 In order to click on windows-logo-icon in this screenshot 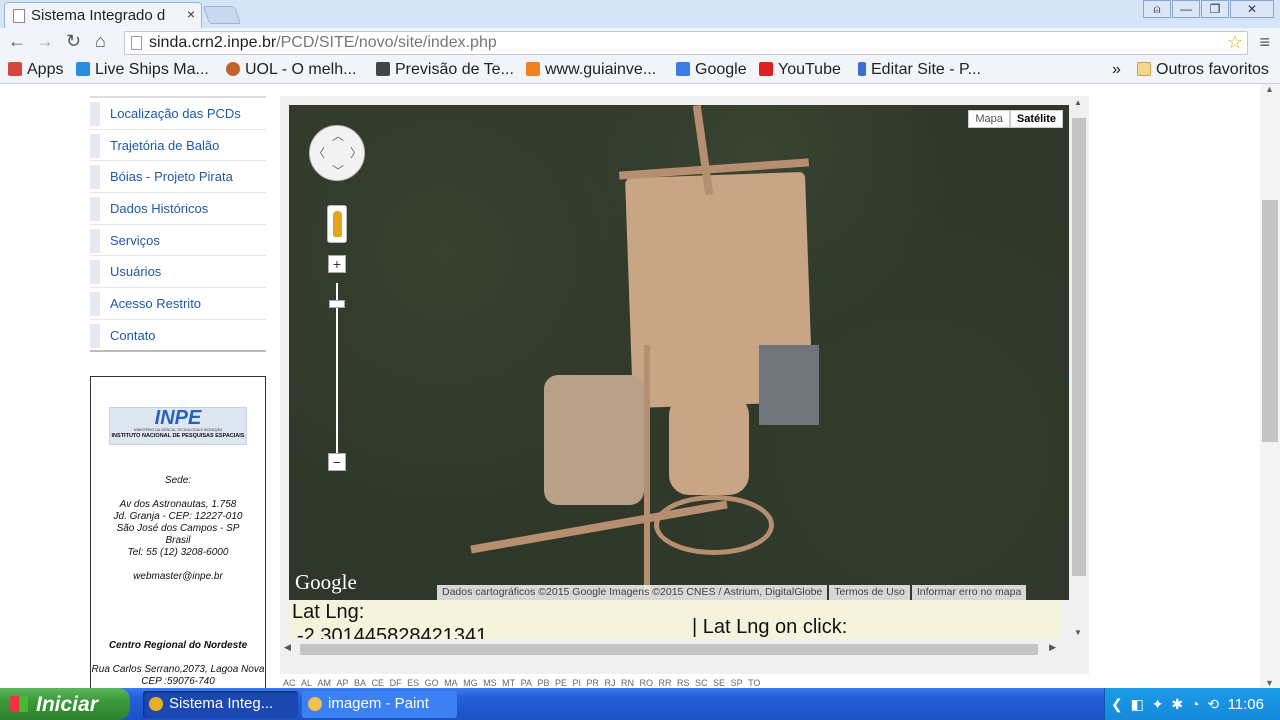, I will do `click(19, 704)`.